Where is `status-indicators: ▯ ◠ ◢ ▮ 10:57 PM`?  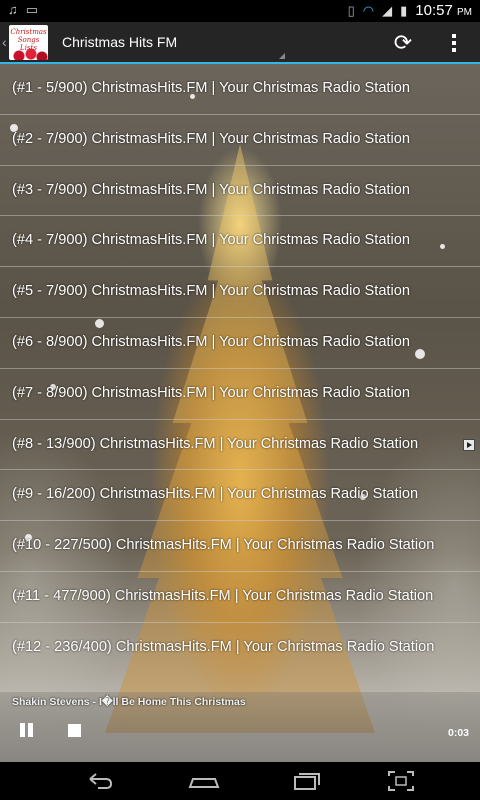 status-indicators: ▯ ◠ ◢ ▮ 10:57 PM is located at coordinates (410, 10).